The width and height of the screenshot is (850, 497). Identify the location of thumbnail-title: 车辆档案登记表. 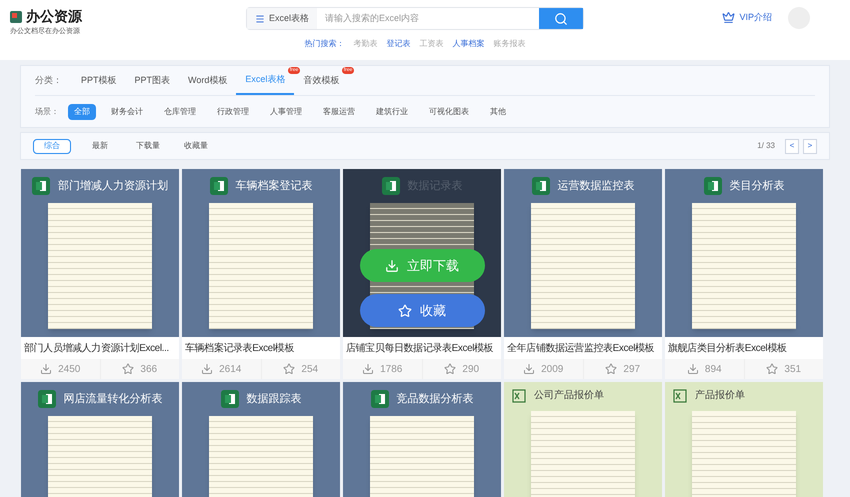
(274, 186).